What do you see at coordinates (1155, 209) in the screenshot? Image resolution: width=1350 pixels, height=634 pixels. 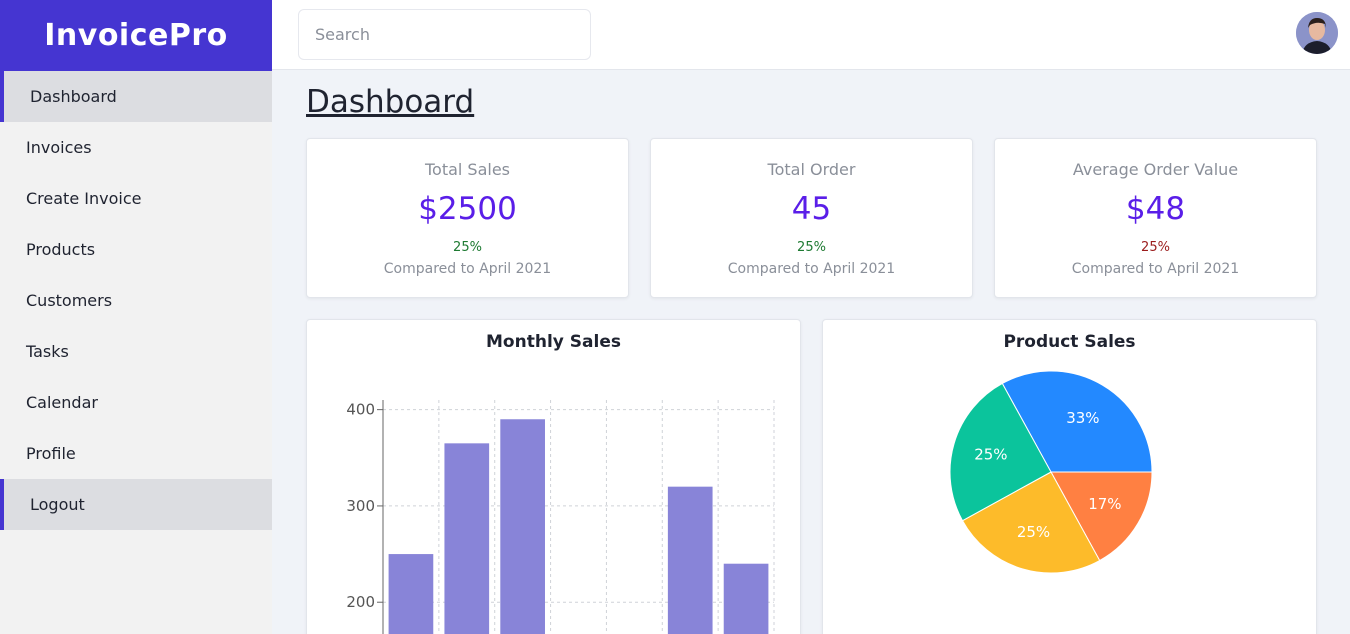 I see `stat-value: $48` at bounding box center [1155, 209].